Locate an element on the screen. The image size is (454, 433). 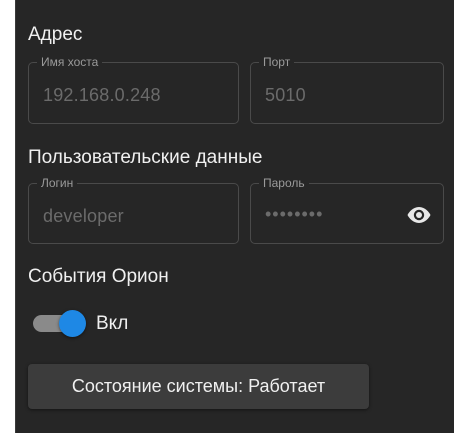
credentials-section-title: Пользовательские данные is located at coordinates (145, 157).